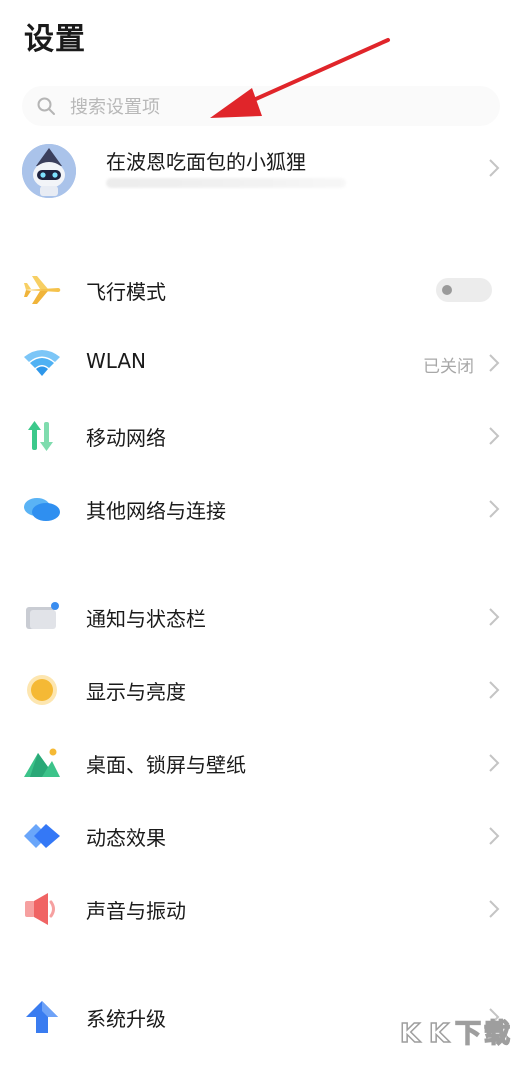 The image size is (526, 1065). I want to click on avatar, so click(49, 171).